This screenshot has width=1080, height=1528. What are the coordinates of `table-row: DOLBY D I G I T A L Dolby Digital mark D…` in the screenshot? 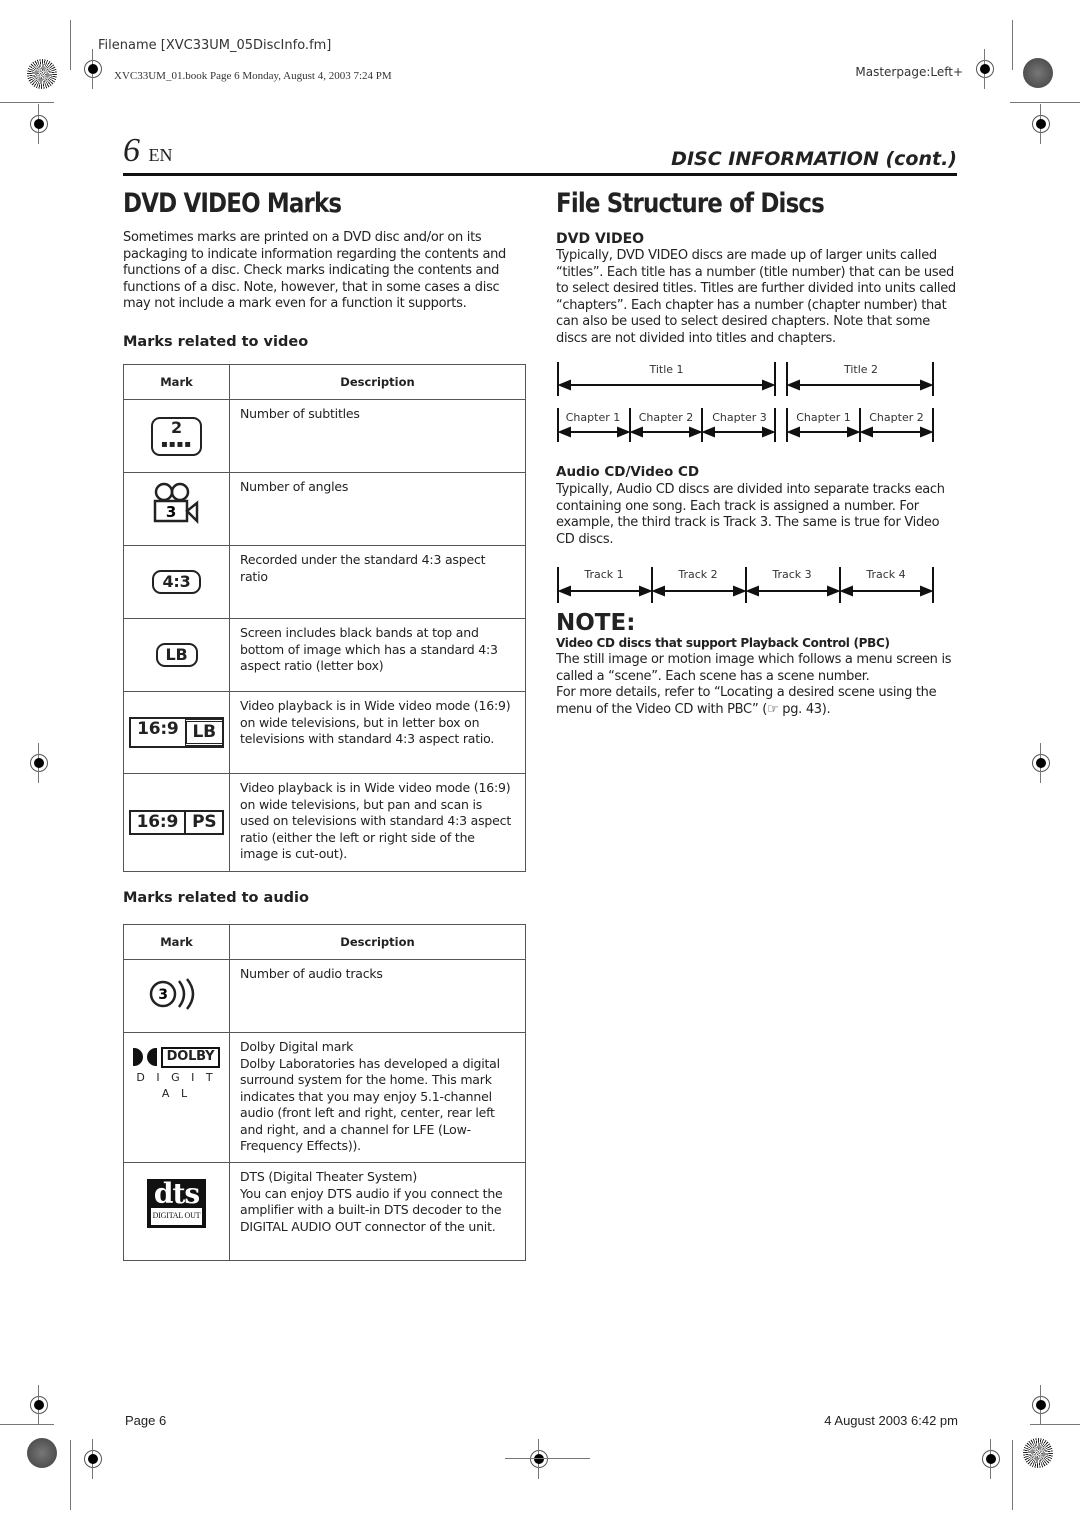 It's located at (324, 1097).